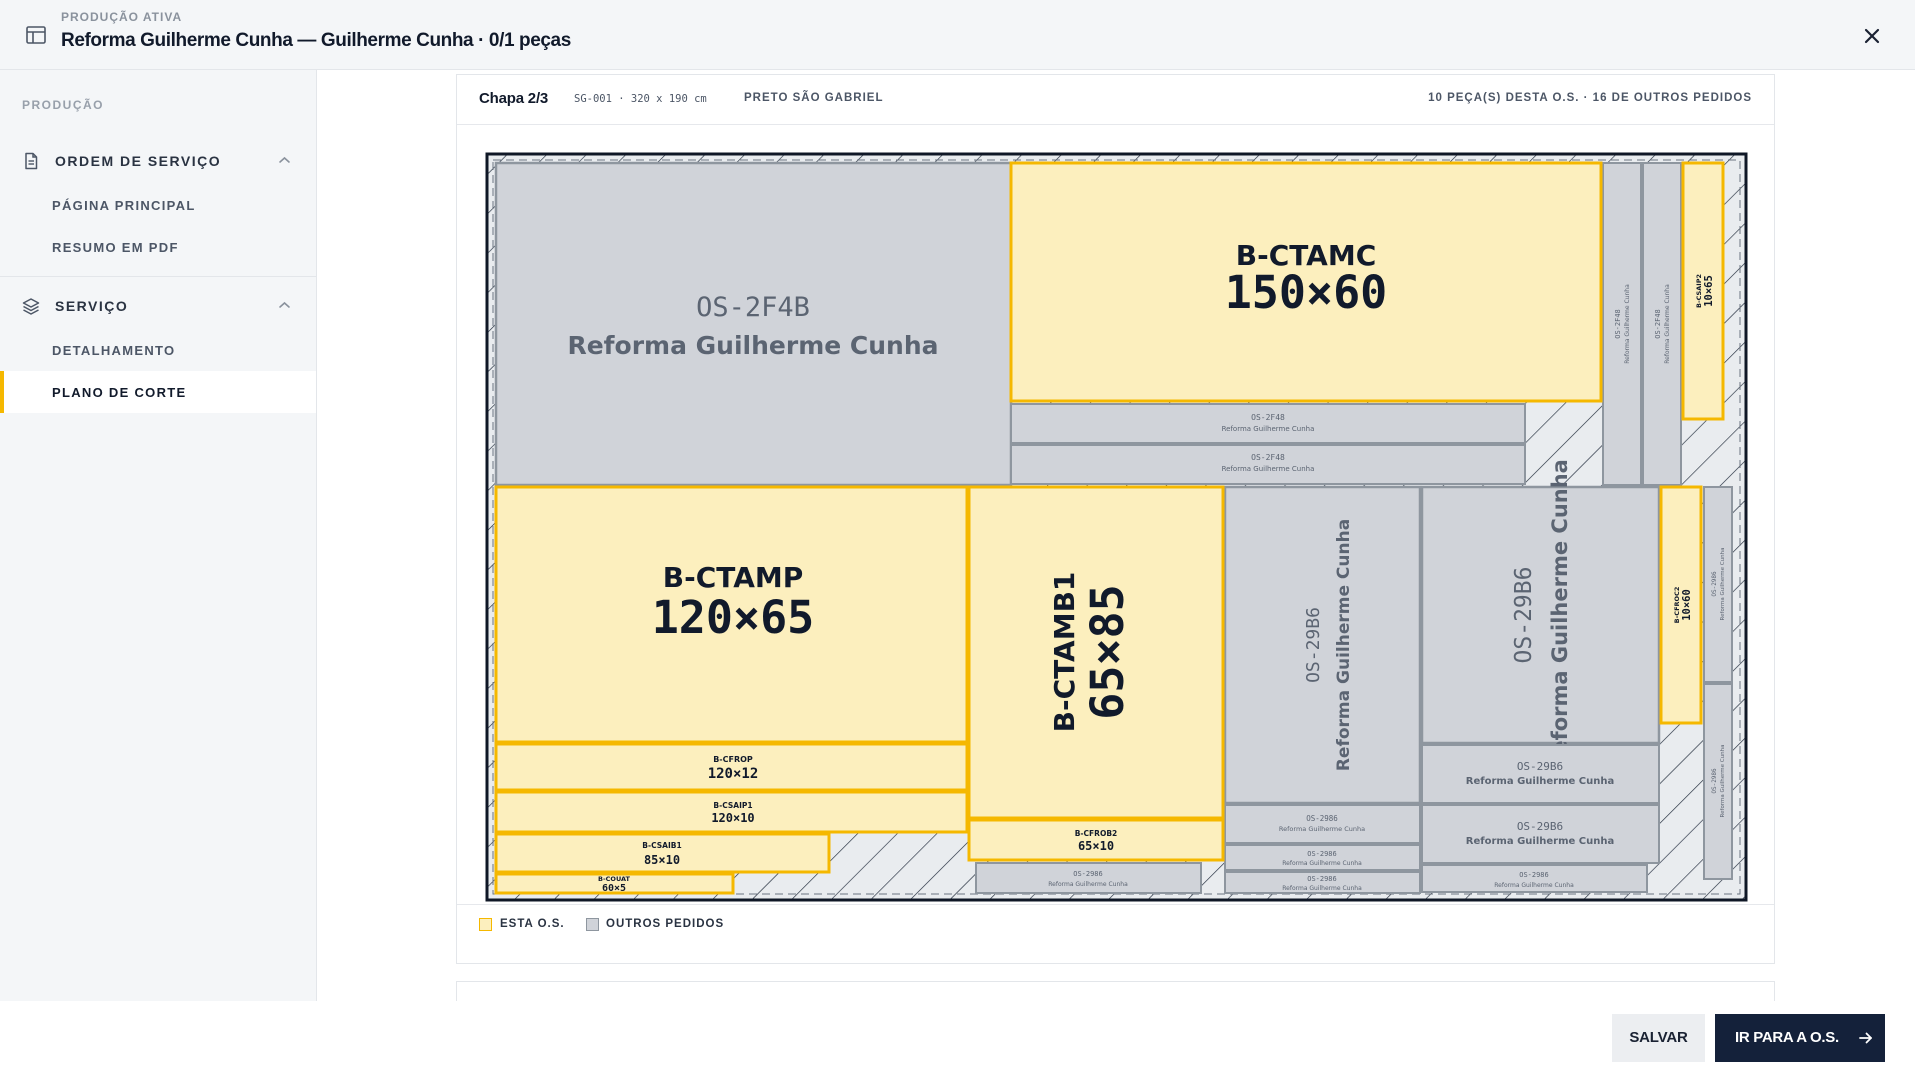  What do you see at coordinates (733, 759) in the screenshot?
I see `piece-code: B-CFROP` at bounding box center [733, 759].